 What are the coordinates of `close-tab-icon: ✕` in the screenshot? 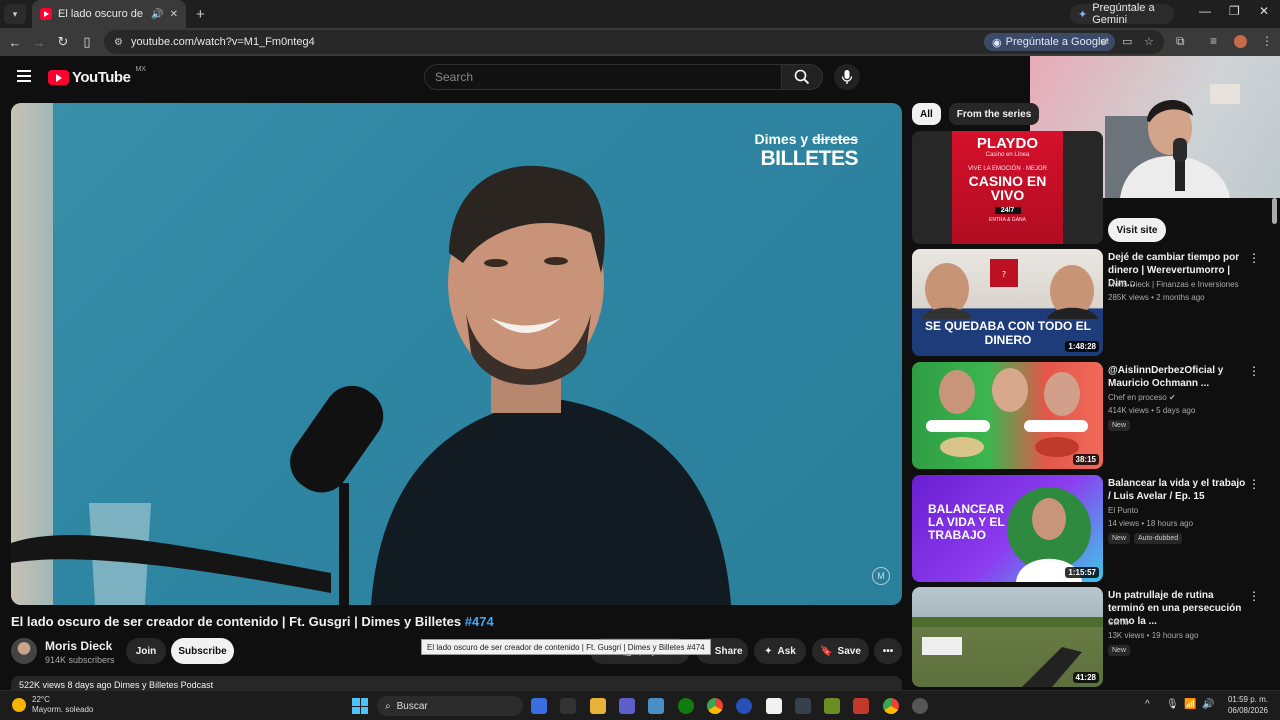 It's located at (174, 14).